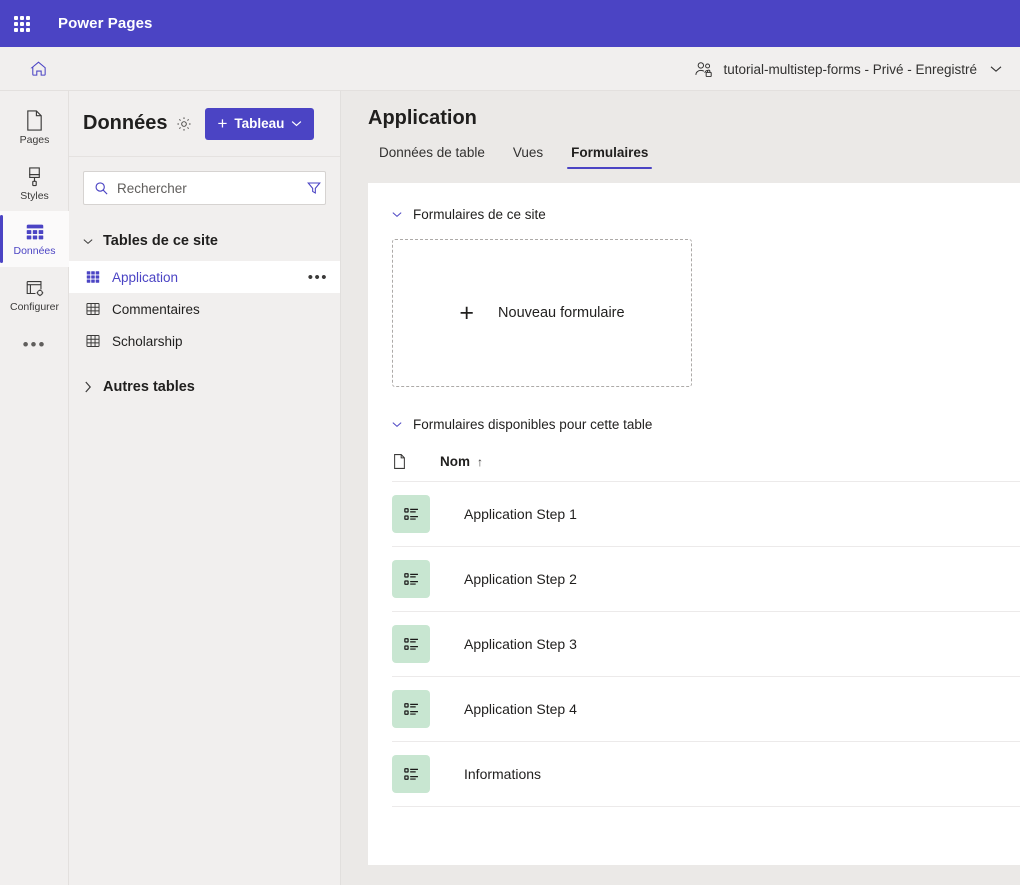  What do you see at coordinates (34, 176) in the screenshot?
I see `brush-icon` at bounding box center [34, 176].